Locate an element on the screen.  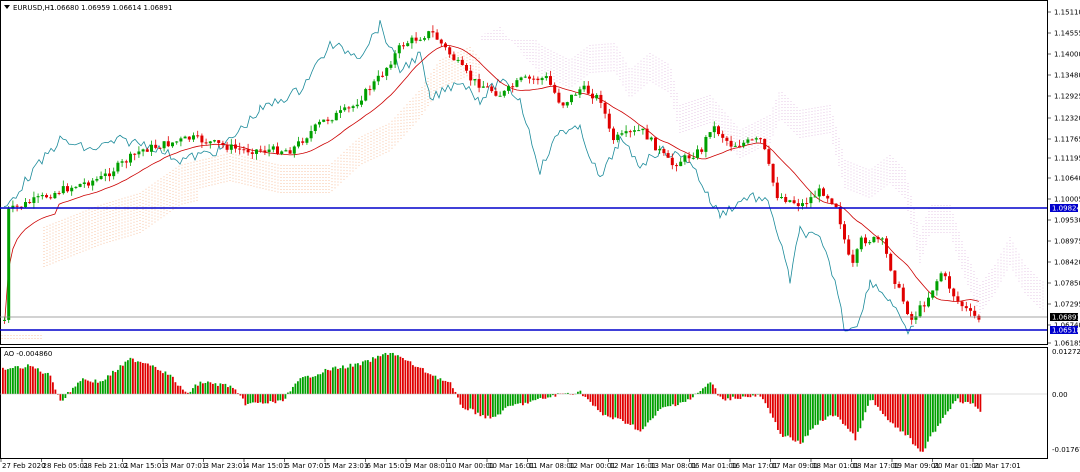
time-tick-label: 9 Mar 08:01 is located at coordinates (428, 466).